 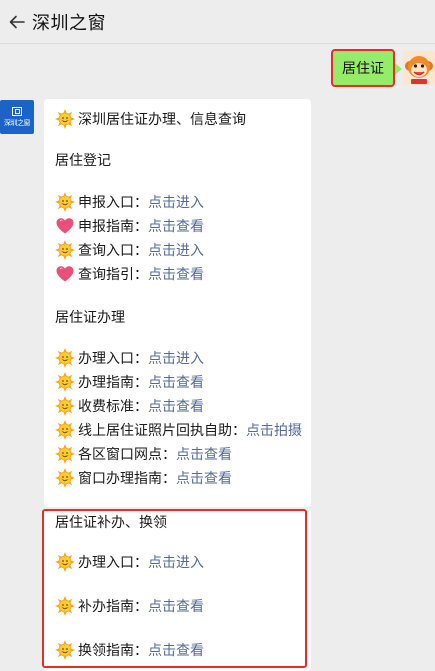 I want to click on intro-text: 深圳居住证办理、信息查询, so click(x=162, y=119).